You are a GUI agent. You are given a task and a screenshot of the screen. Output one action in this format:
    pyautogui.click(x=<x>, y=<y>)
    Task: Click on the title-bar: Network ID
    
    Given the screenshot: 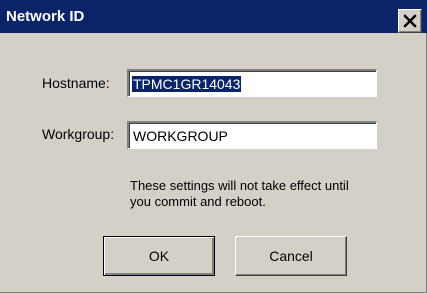 What is the action you would take?
    pyautogui.click(x=213, y=16)
    